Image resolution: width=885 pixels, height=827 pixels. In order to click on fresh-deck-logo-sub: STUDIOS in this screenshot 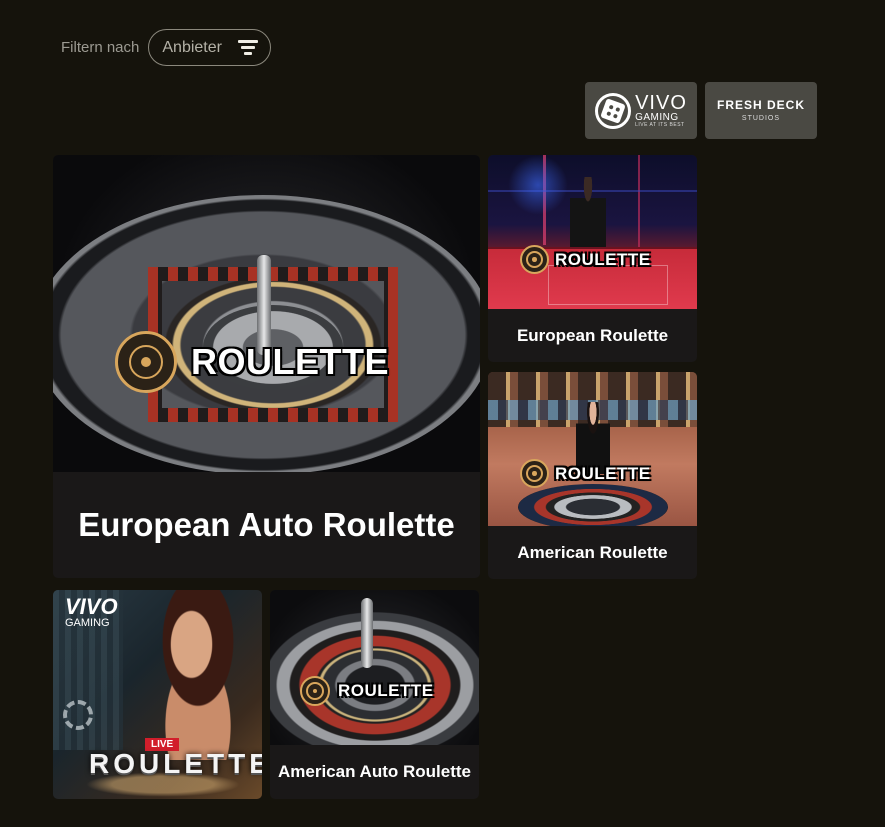, I will do `click(761, 118)`.